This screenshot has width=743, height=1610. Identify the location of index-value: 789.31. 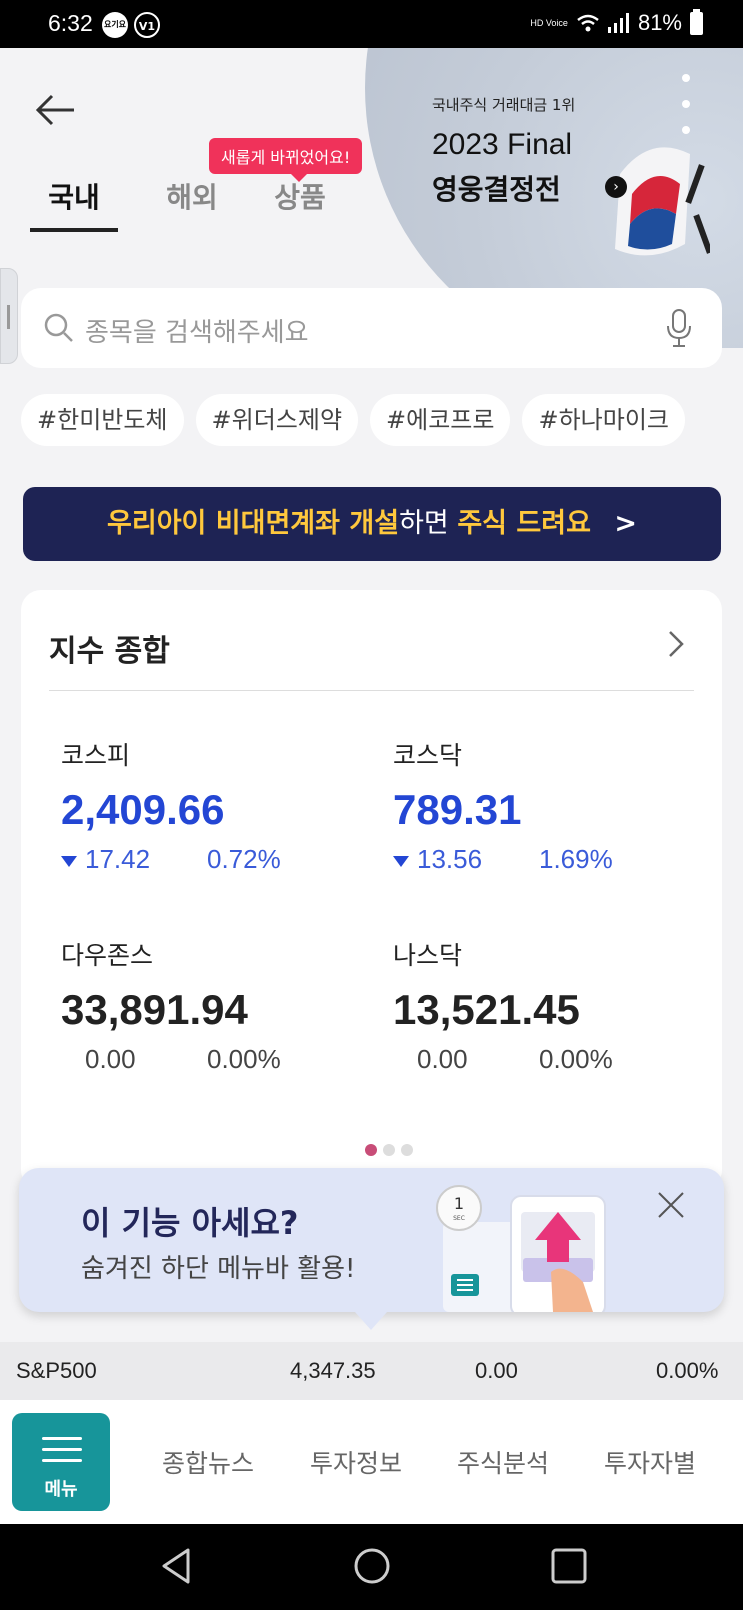
(457, 809).